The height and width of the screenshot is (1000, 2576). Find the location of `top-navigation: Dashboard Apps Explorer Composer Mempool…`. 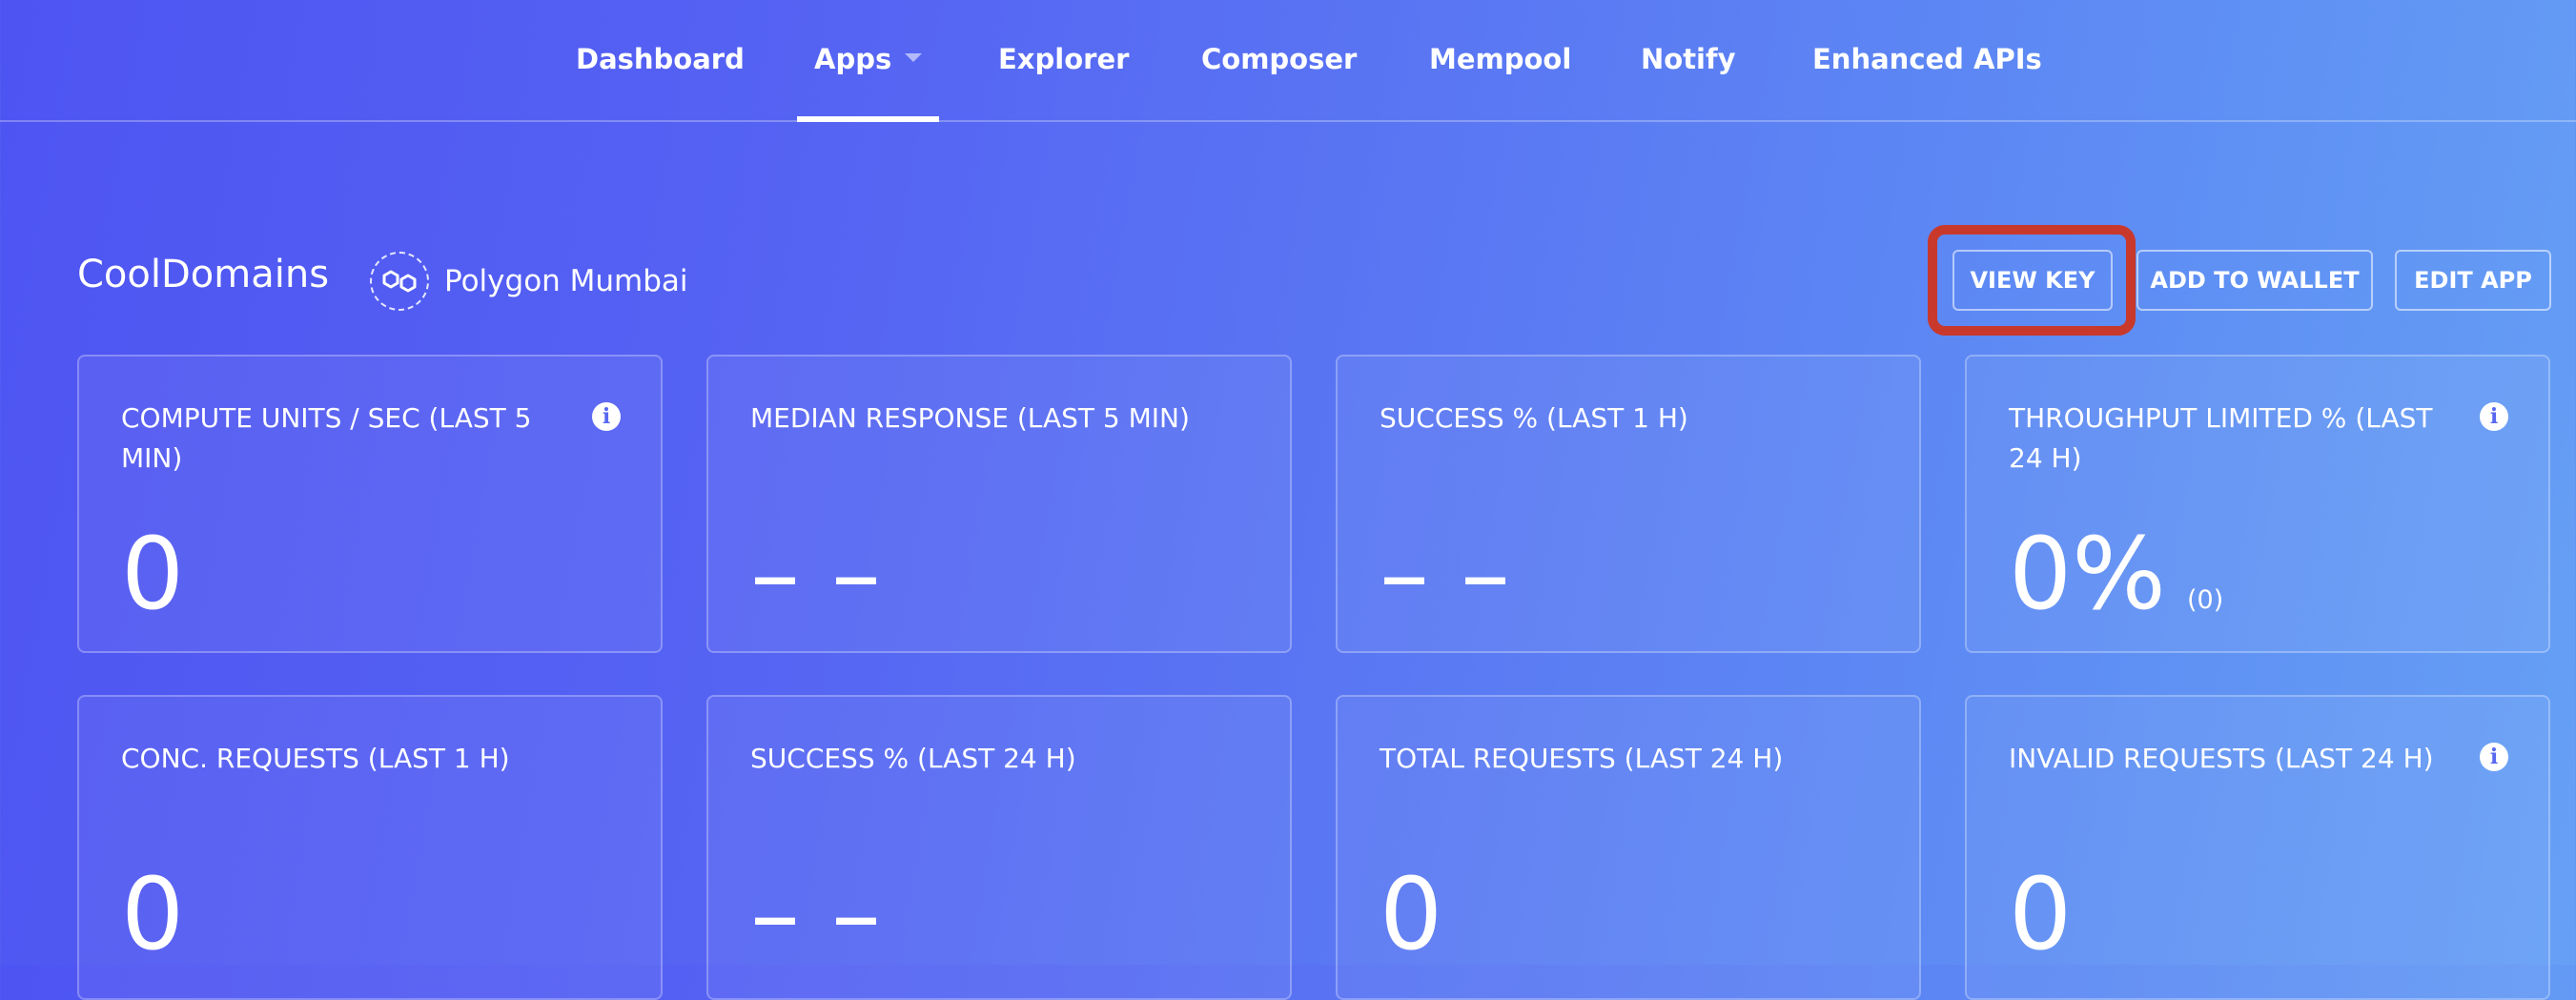

top-navigation: Dashboard Apps Explorer Composer Mempool… is located at coordinates (1288, 61).